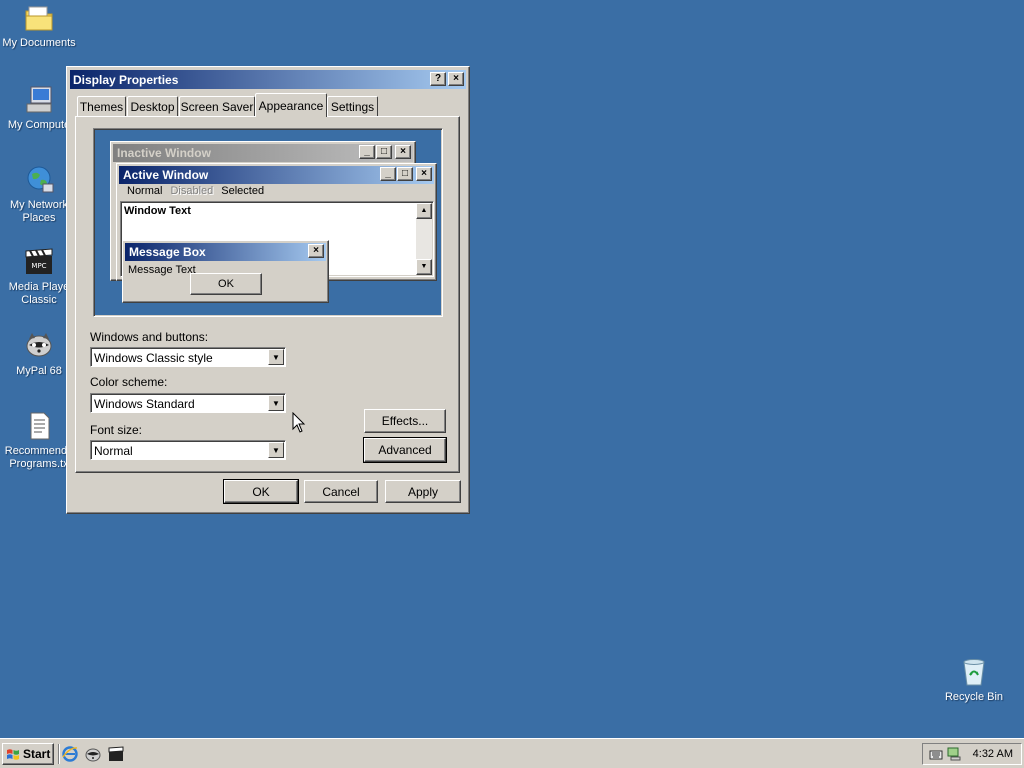 Image resolution: width=1024 pixels, height=768 pixels. I want to click on windows-logo-icon, so click(13, 754).